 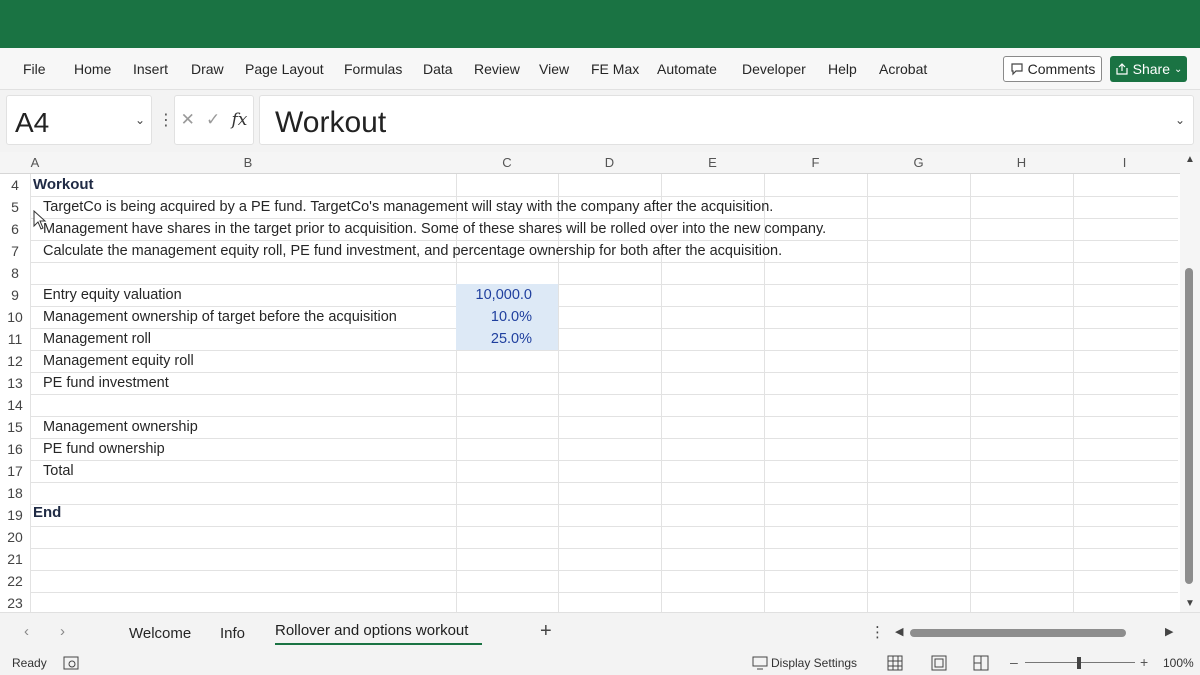 What do you see at coordinates (248, 162) in the screenshot?
I see `column-header-b: B` at bounding box center [248, 162].